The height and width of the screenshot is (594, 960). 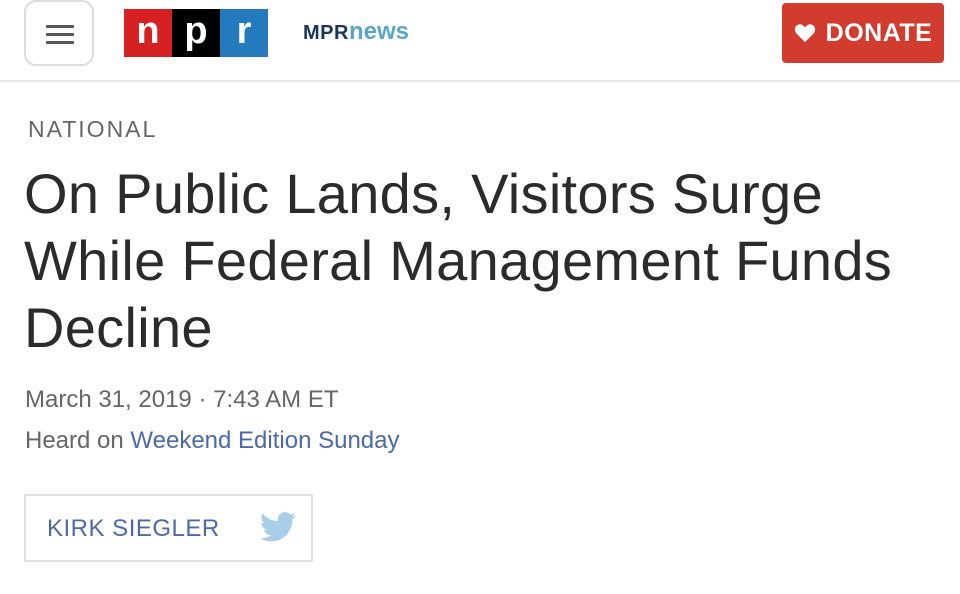 What do you see at coordinates (148, 33) in the screenshot?
I see `npr-logo-n: n` at bounding box center [148, 33].